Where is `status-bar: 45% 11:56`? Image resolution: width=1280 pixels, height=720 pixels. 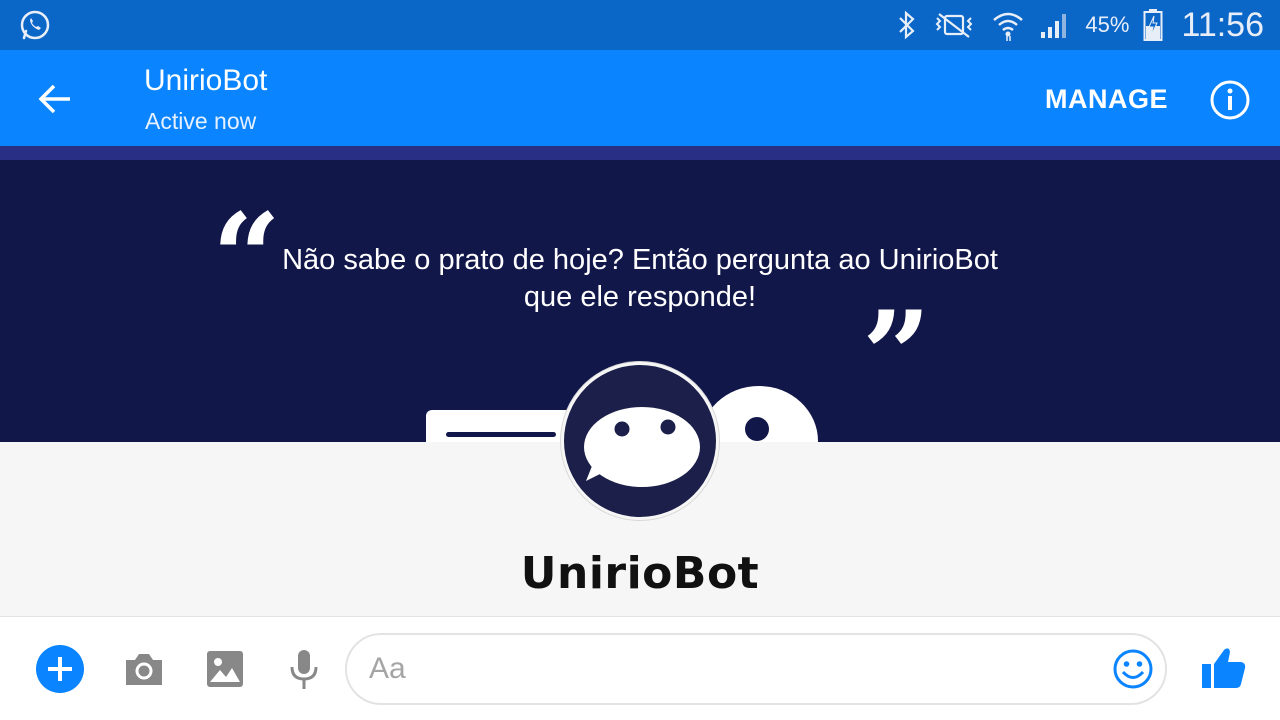 status-bar: 45% 11:56 is located at coordinates (640, 25).